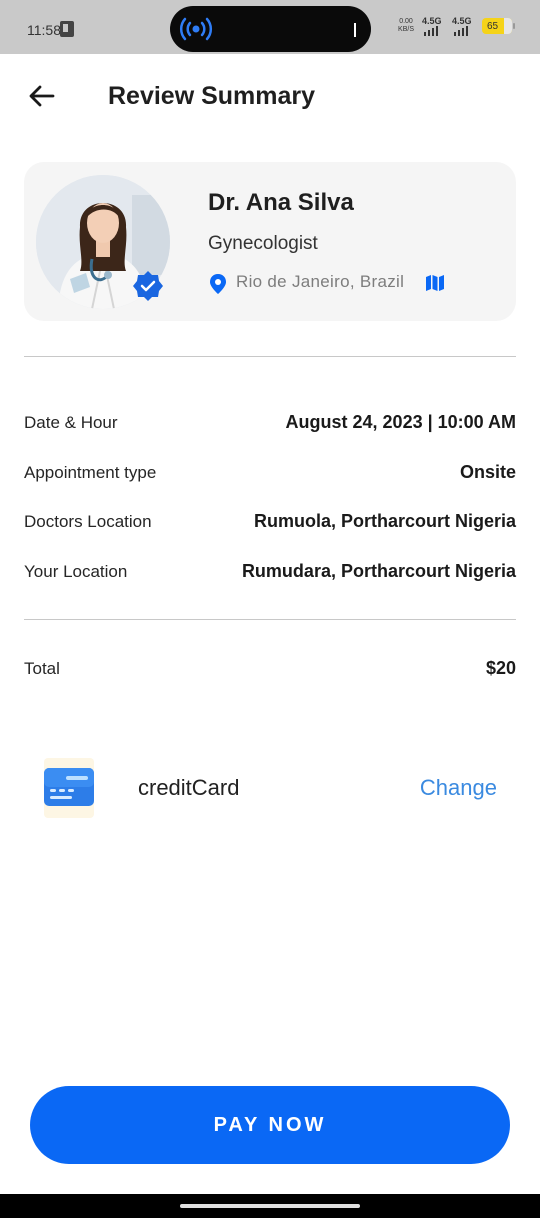 This screenshot has height=1218, width=540. I want to click on back-arrow-icon, so click(42, 96).